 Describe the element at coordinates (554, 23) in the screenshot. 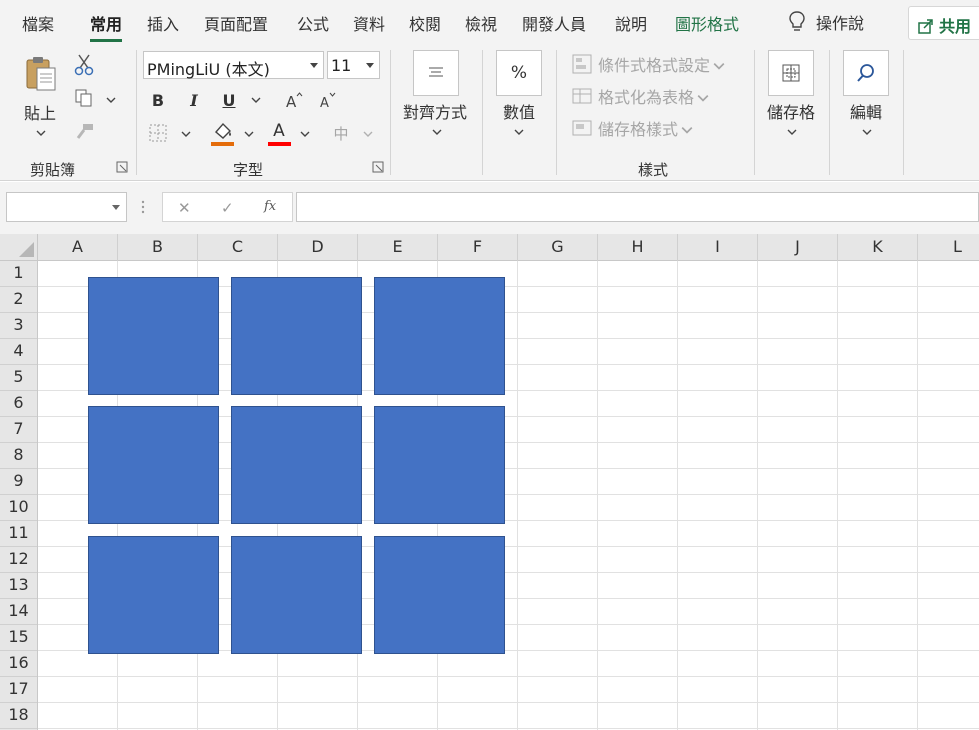

I see `tab-9: 開發人員` at that location.